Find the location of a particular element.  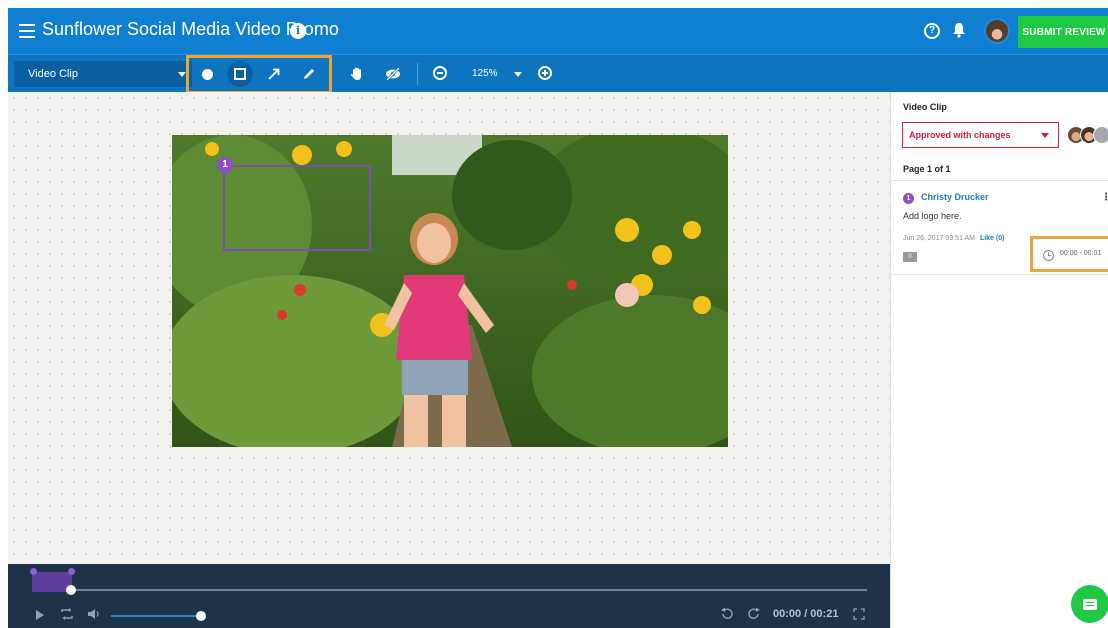

pan-hand-icon is located at coordinates (357, 74).